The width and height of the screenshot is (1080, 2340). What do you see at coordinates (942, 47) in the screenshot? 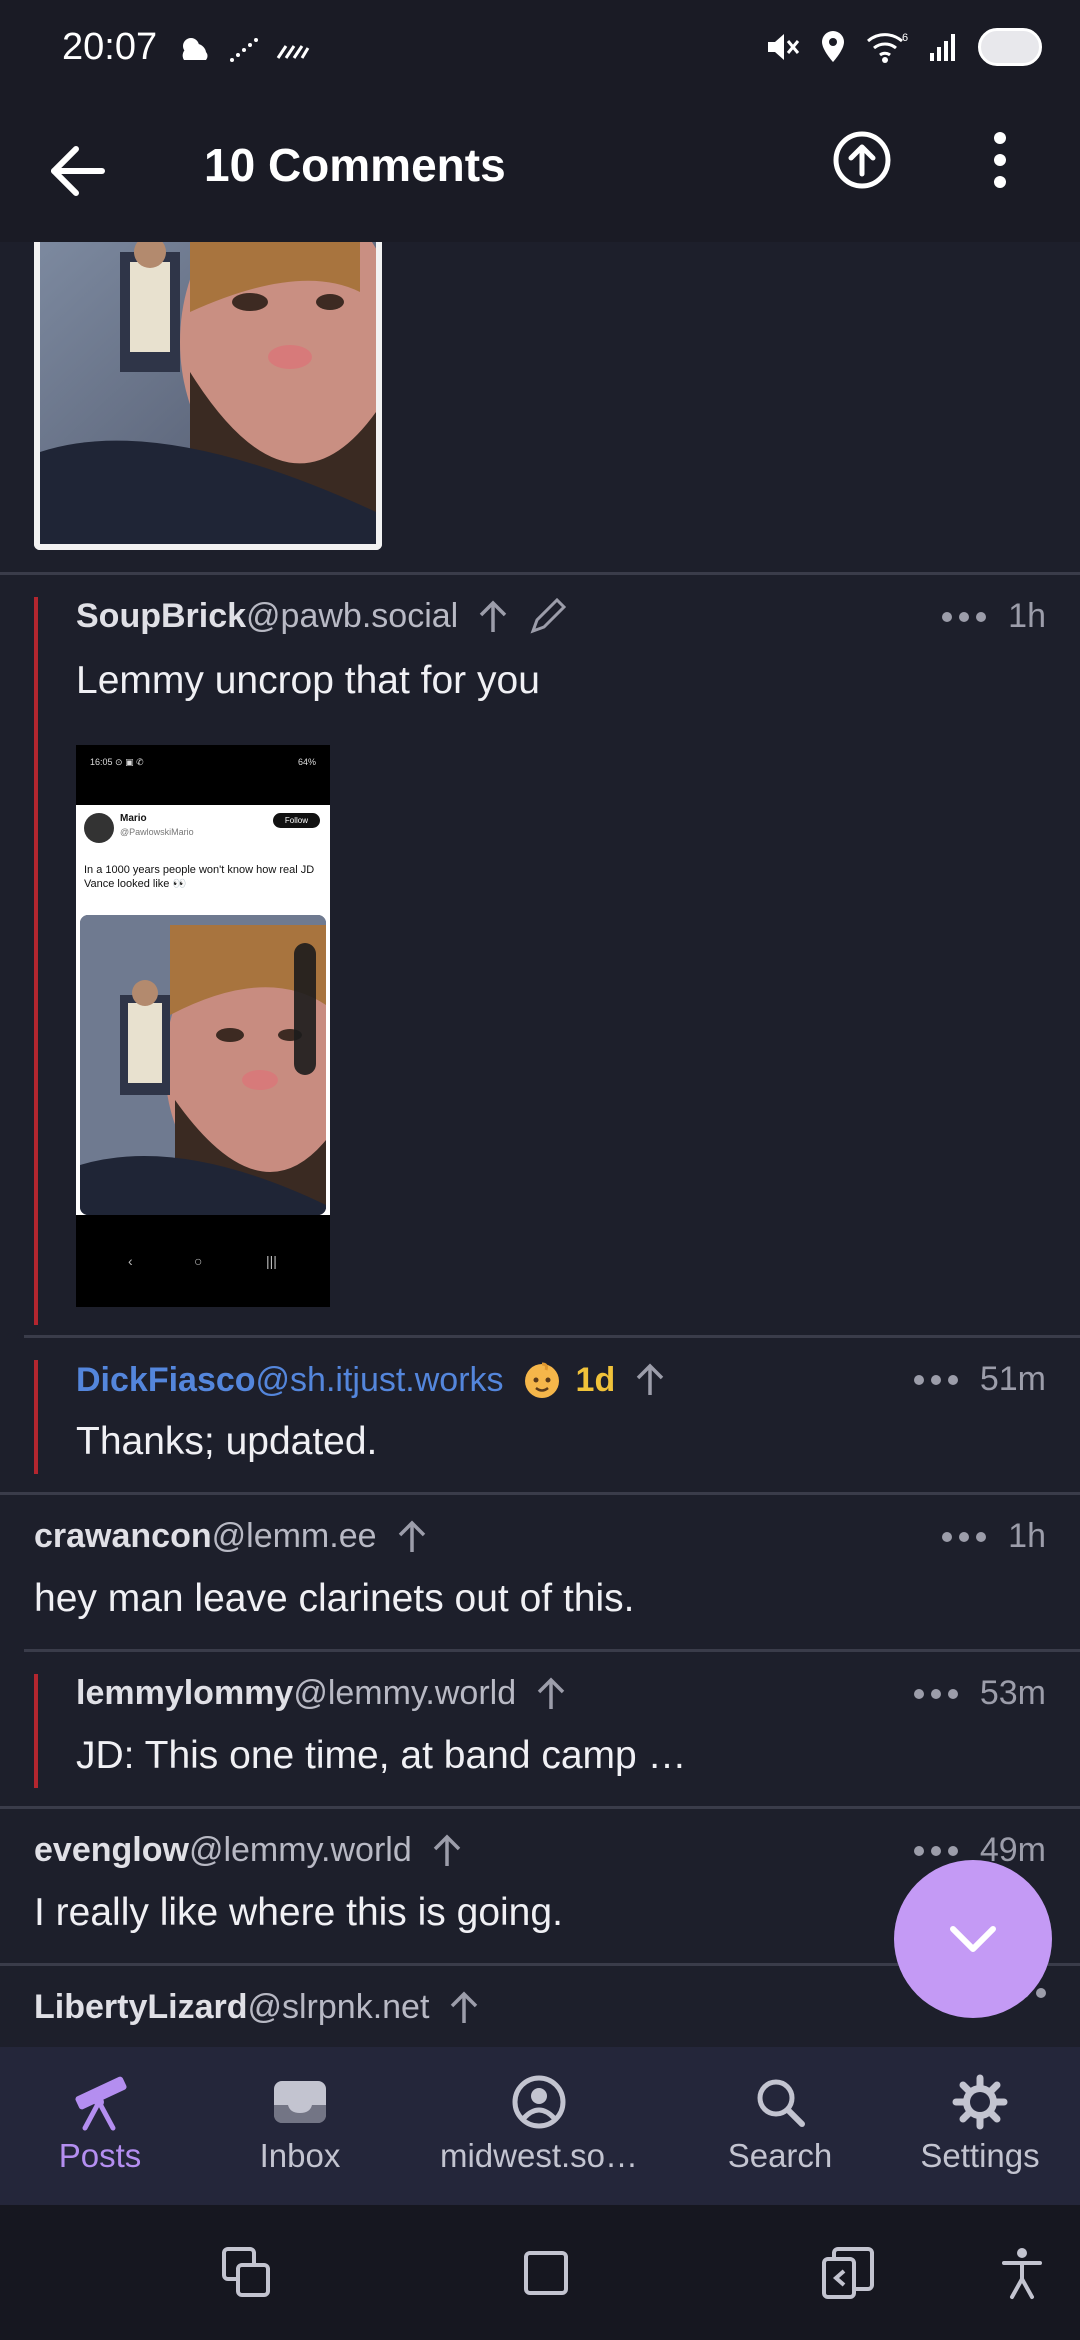
I see `cell-signal-icon` at bounding box center [942, 47].